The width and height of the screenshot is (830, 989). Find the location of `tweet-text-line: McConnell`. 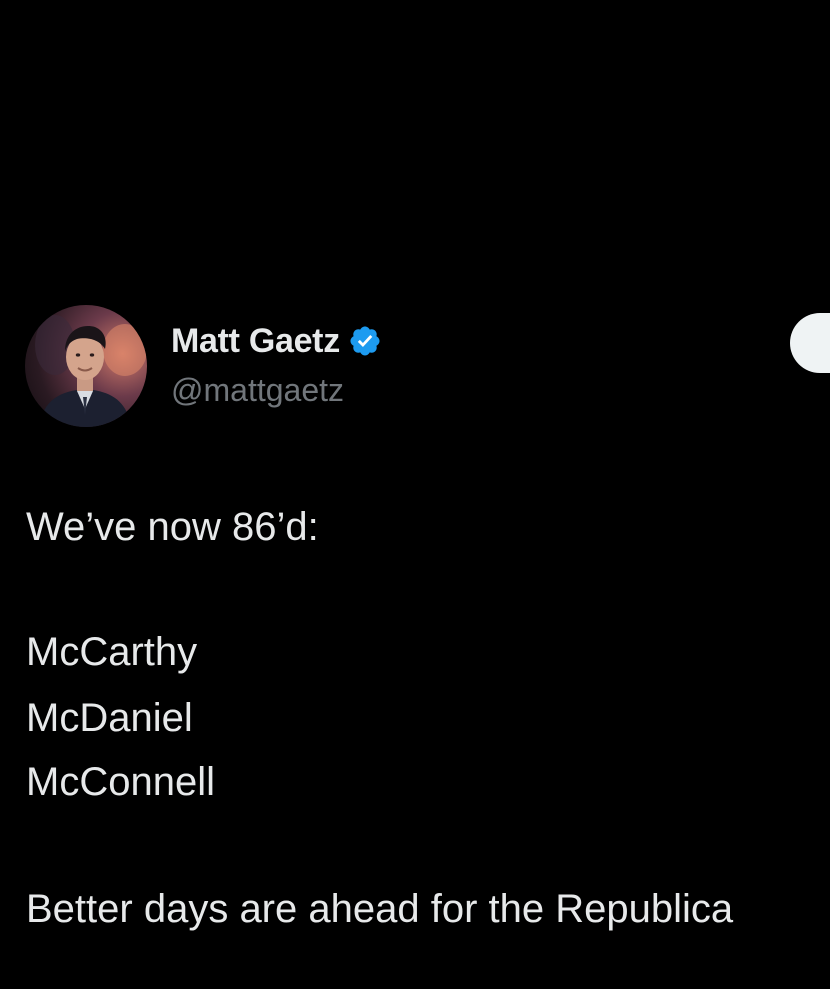

tweet-text-line: McConnell is located at coordinates (120, 782).